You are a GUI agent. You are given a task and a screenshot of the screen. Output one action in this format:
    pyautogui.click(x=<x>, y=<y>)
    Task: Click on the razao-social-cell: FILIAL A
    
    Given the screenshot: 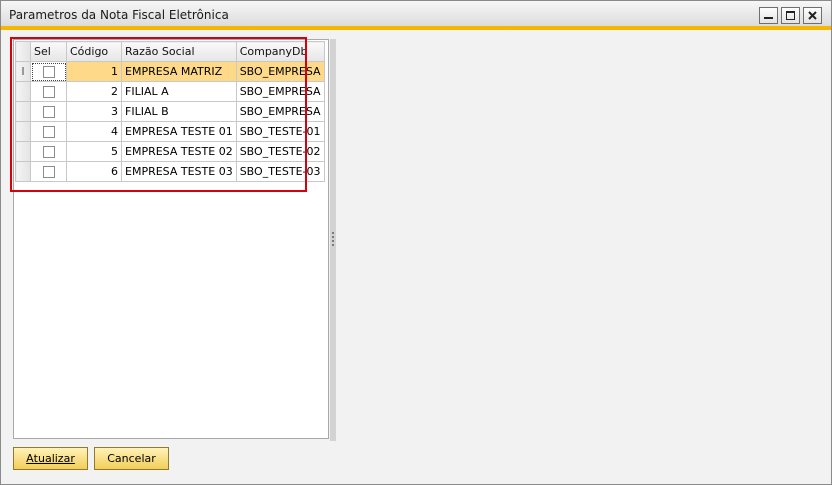 What is the action you would take?
    pyautogui.click(x=179, y=91)
    